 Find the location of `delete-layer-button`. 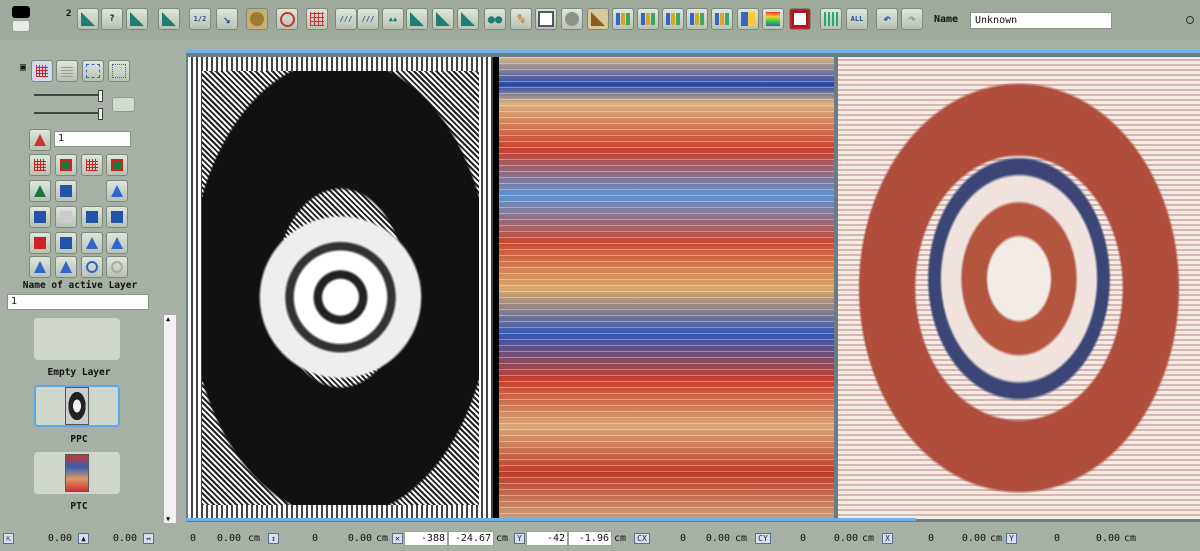

delete-layer-button is located at coordinates (40, 243).